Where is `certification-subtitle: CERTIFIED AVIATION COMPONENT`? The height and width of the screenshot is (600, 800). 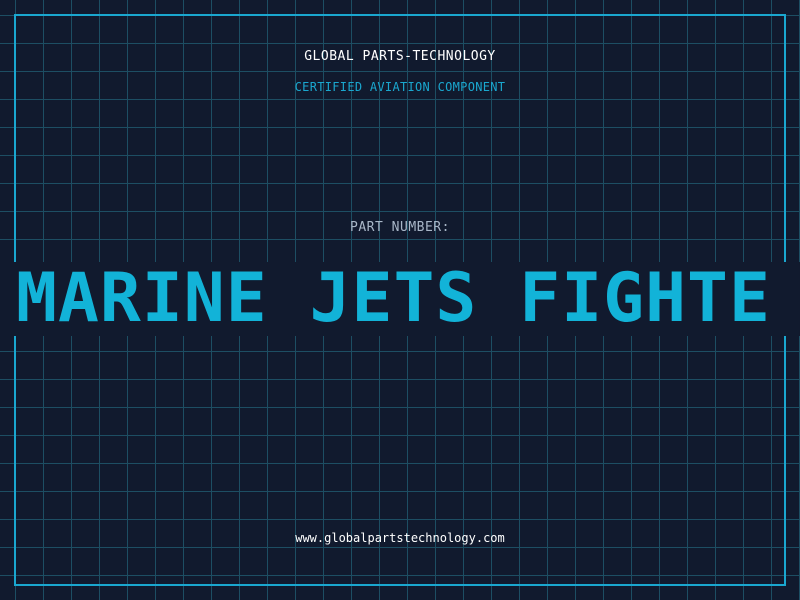
certification-subtitle: CERTIFIED AVIATION COMPONENT is located at coordinates (400, 87).